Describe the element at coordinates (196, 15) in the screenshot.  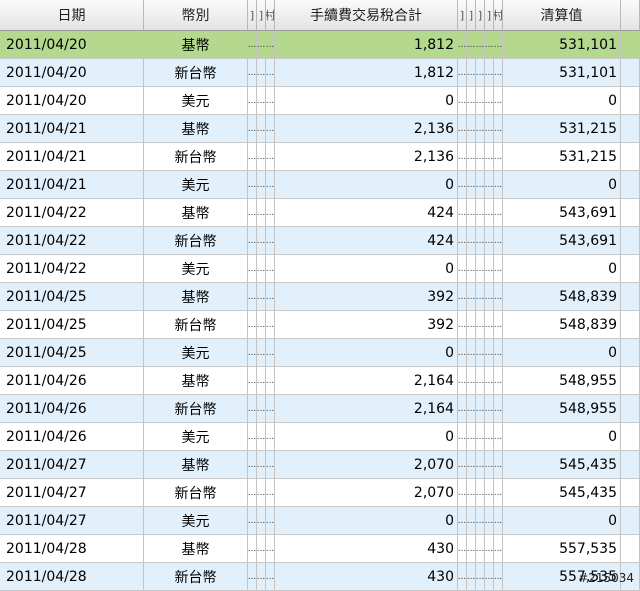
I see `column-header-currency: 幣別` at that location.